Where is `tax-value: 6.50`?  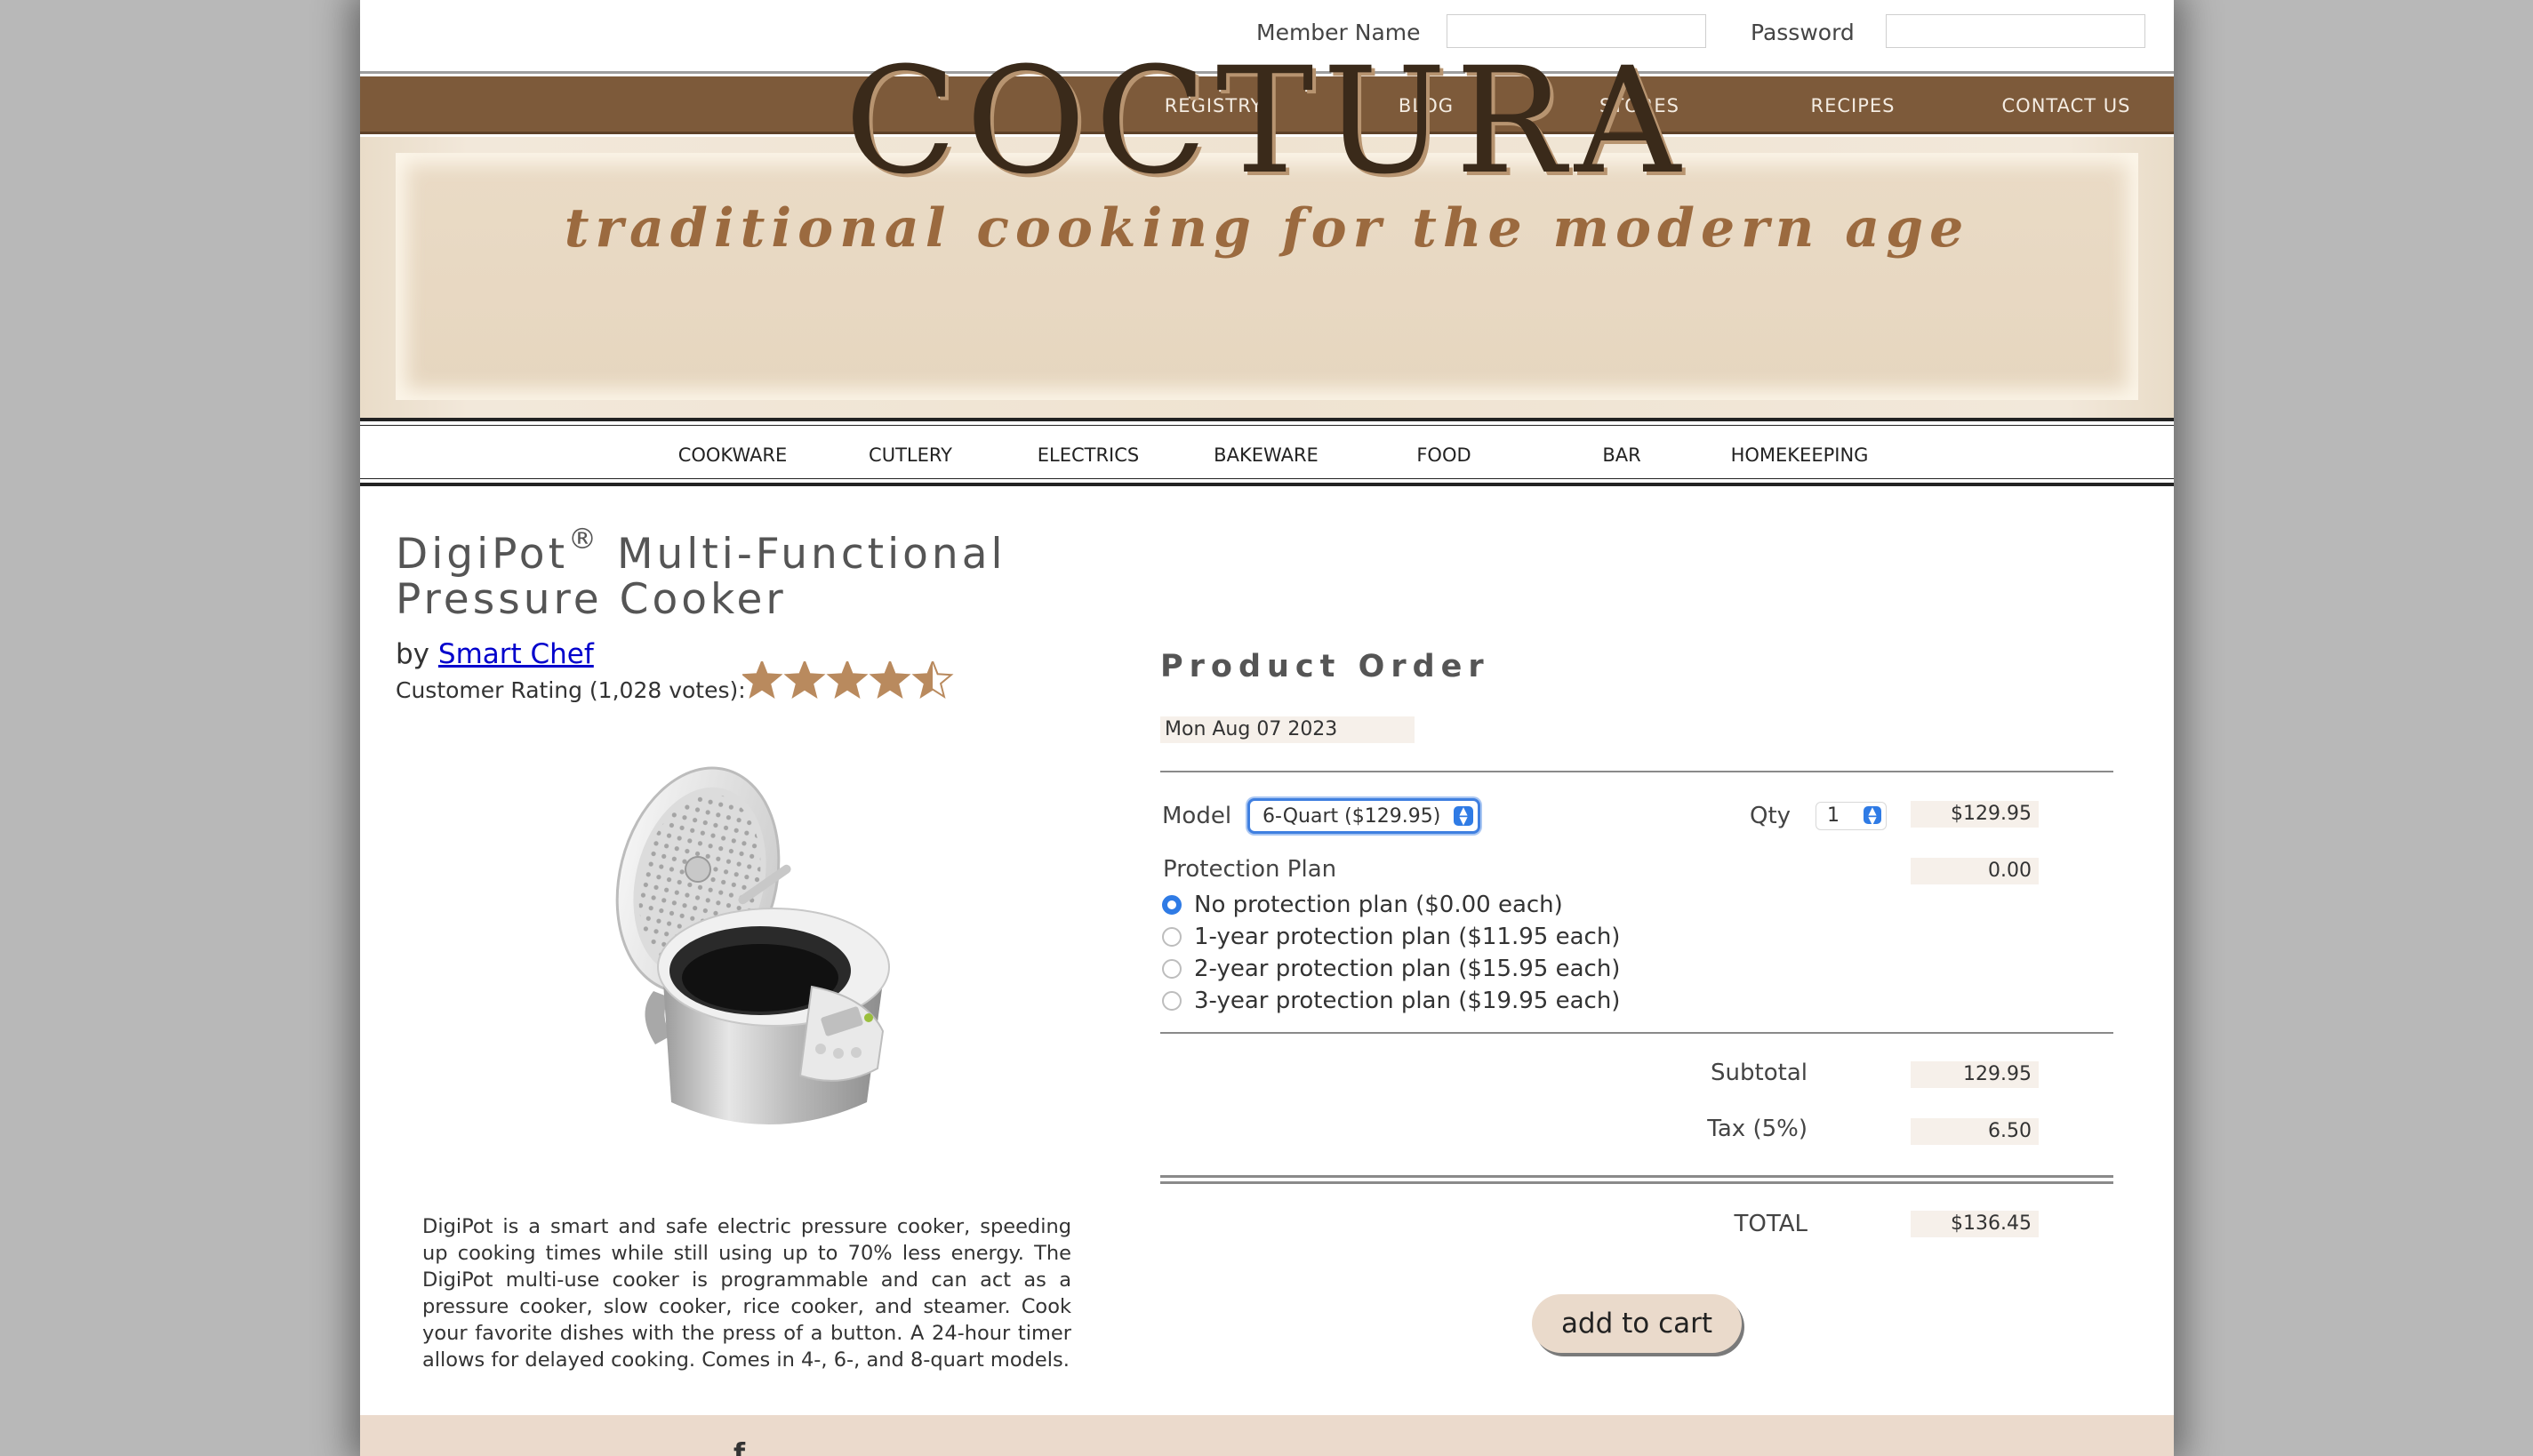 tax-value: 6.50 is located at coordinates (1975, 1131).